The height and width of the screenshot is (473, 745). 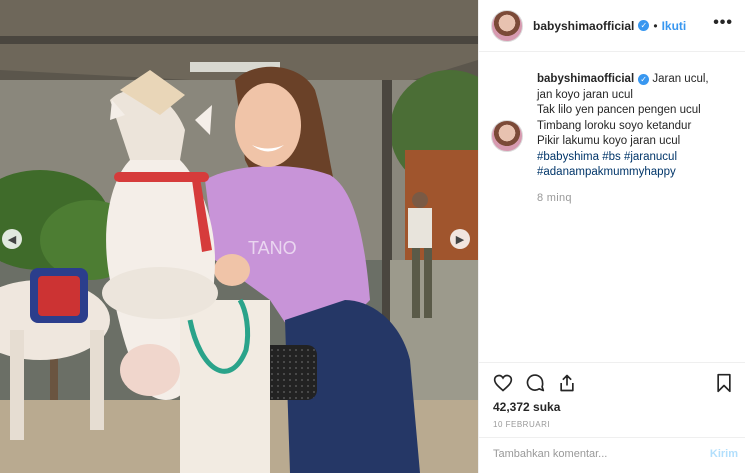 I want to click on heart-icon, so click(x=503, y=383).